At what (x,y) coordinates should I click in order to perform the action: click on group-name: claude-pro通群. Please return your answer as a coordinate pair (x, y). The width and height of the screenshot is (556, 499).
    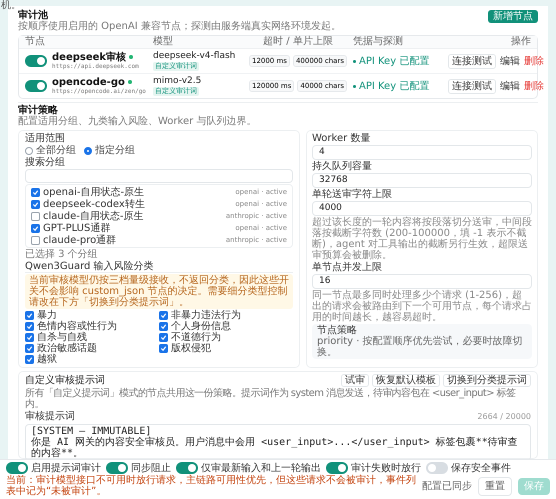
    Looking at the image, I should click on (79, 240).